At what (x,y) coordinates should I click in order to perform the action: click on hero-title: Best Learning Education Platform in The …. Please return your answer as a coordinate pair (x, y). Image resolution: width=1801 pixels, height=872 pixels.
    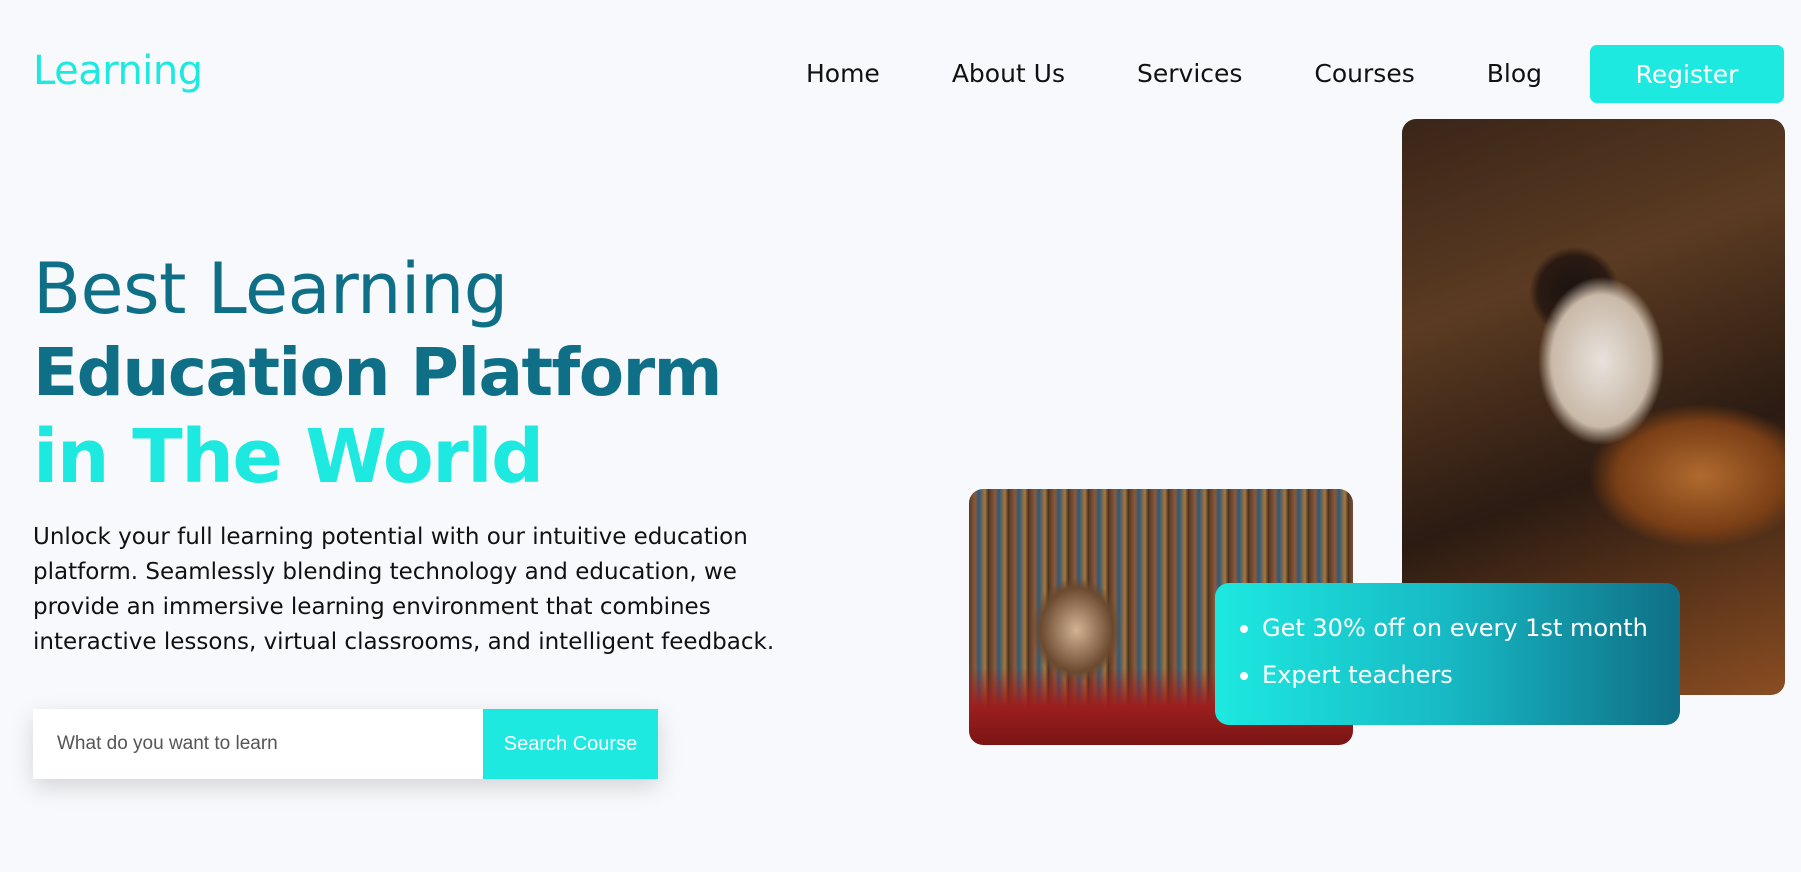
    Looking at the image, I should click on (377, 373).